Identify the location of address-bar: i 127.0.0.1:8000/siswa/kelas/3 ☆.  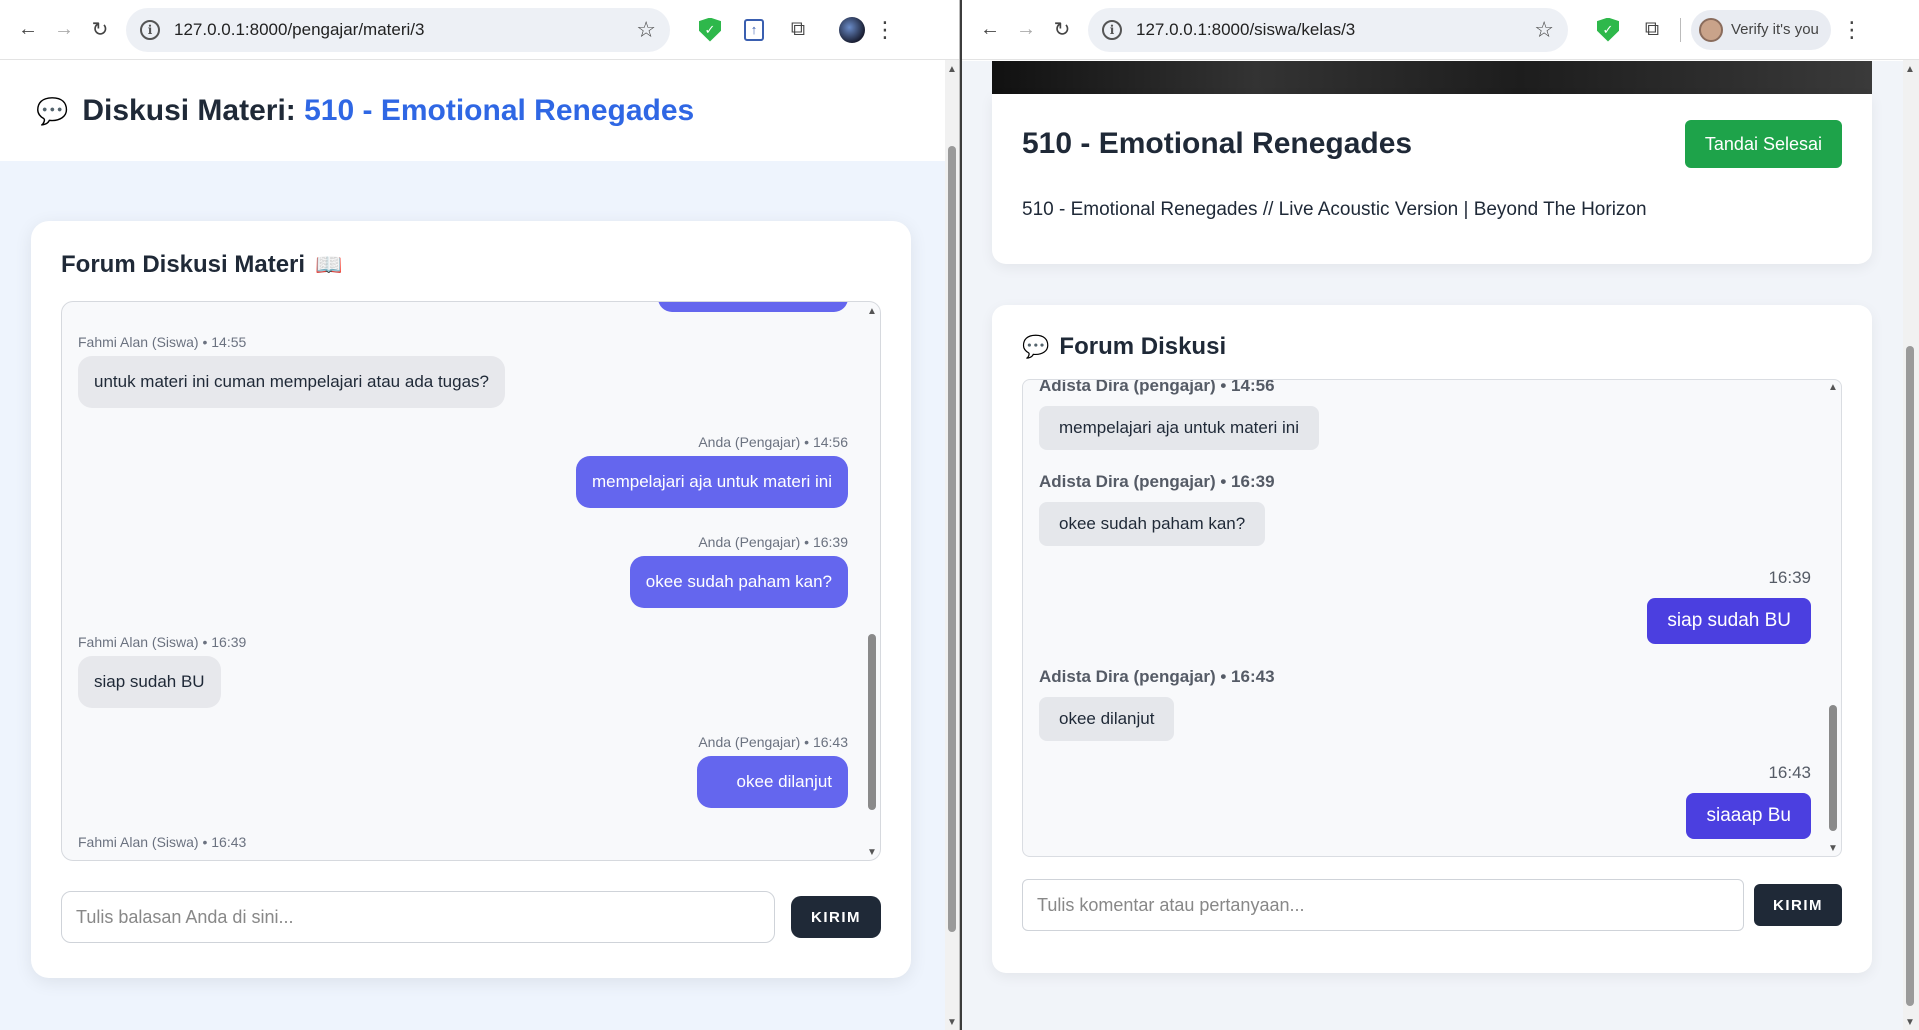
(1328, 29).